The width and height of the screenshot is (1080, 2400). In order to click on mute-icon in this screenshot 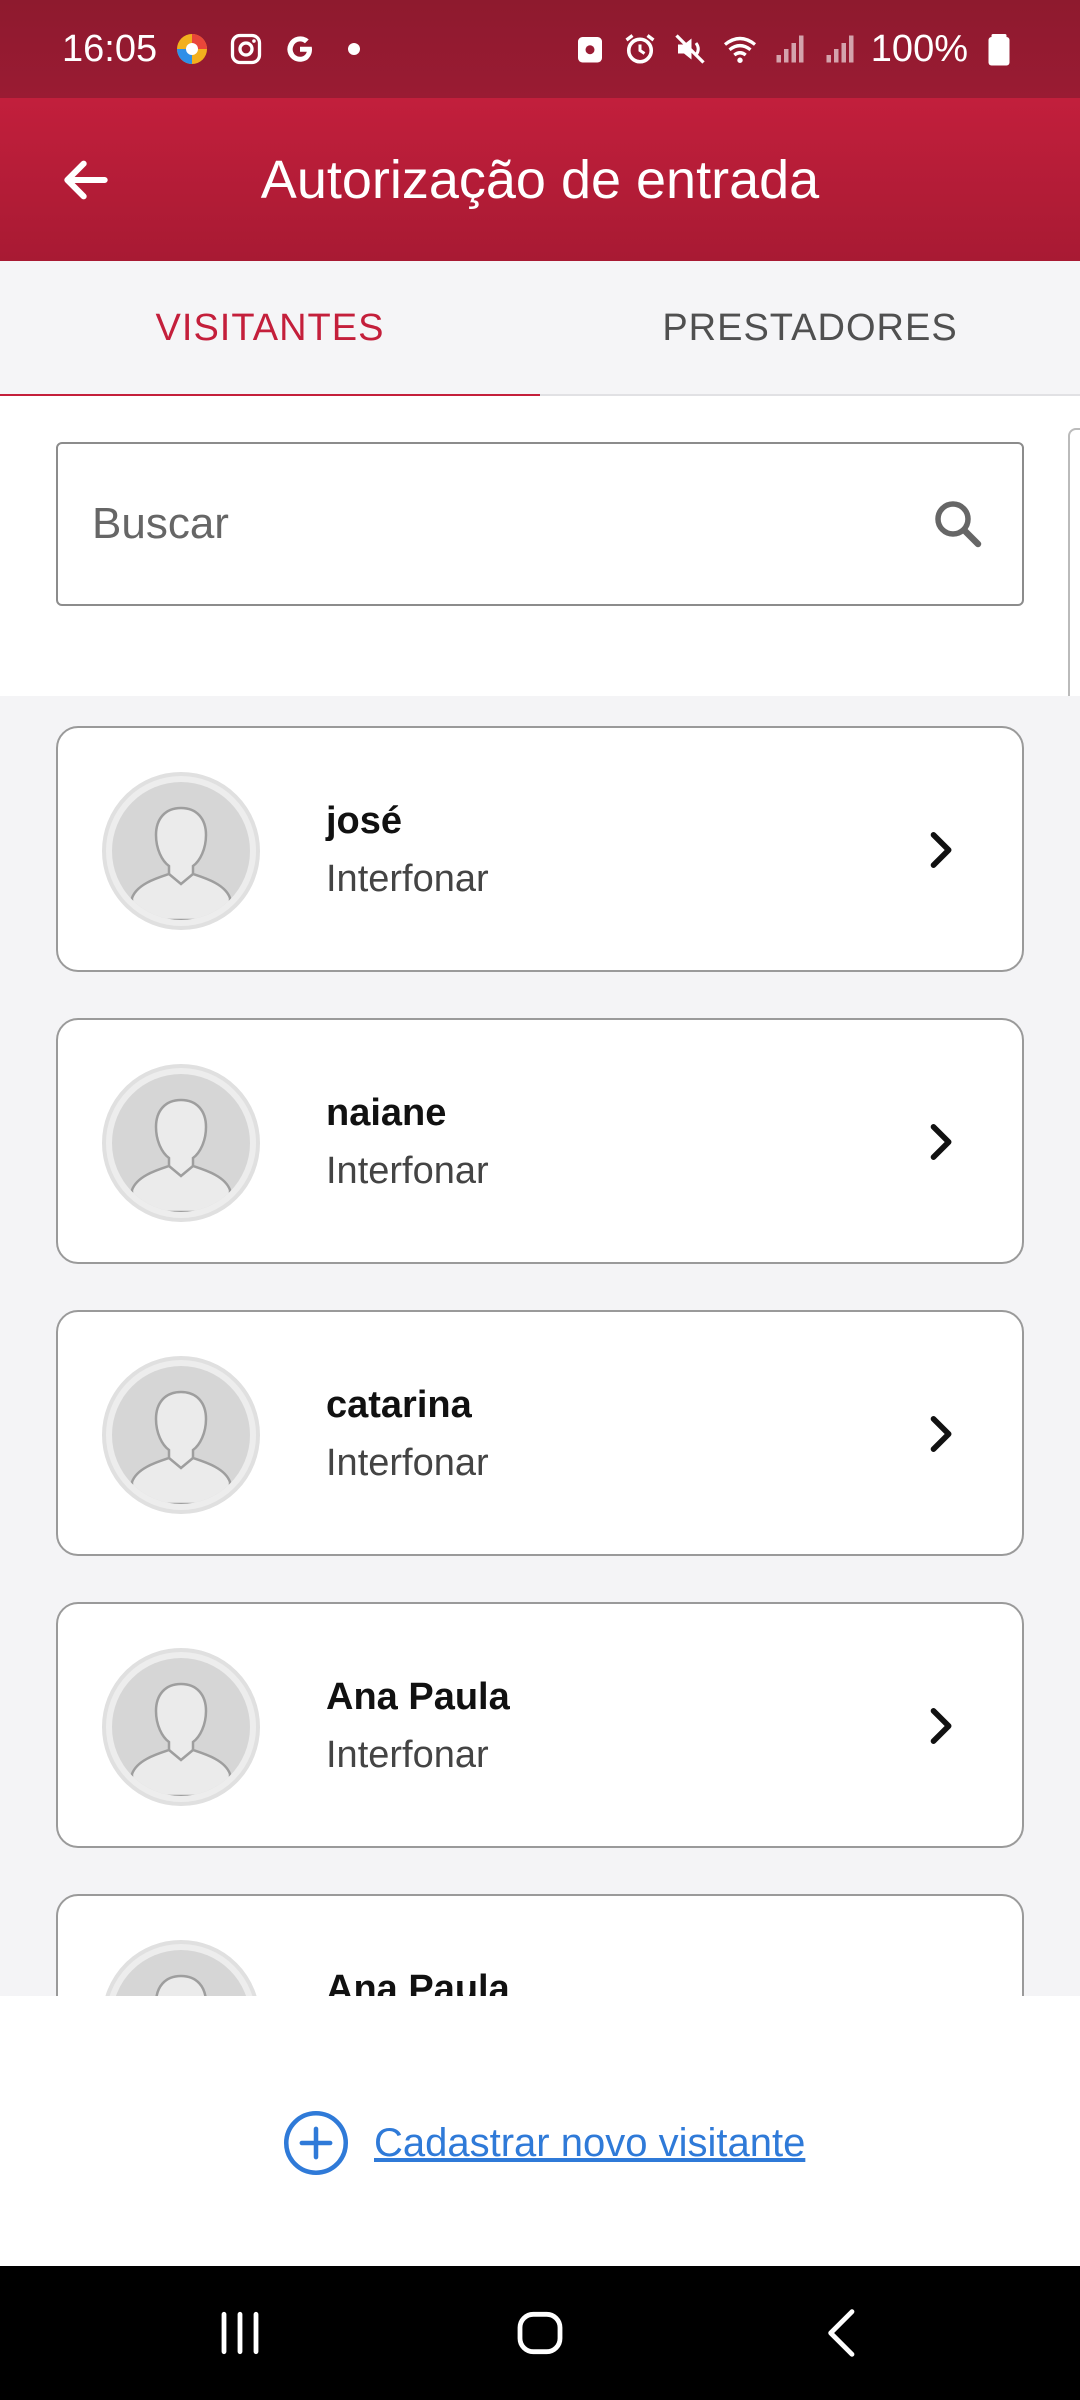, I will do `click(690, 49)`.